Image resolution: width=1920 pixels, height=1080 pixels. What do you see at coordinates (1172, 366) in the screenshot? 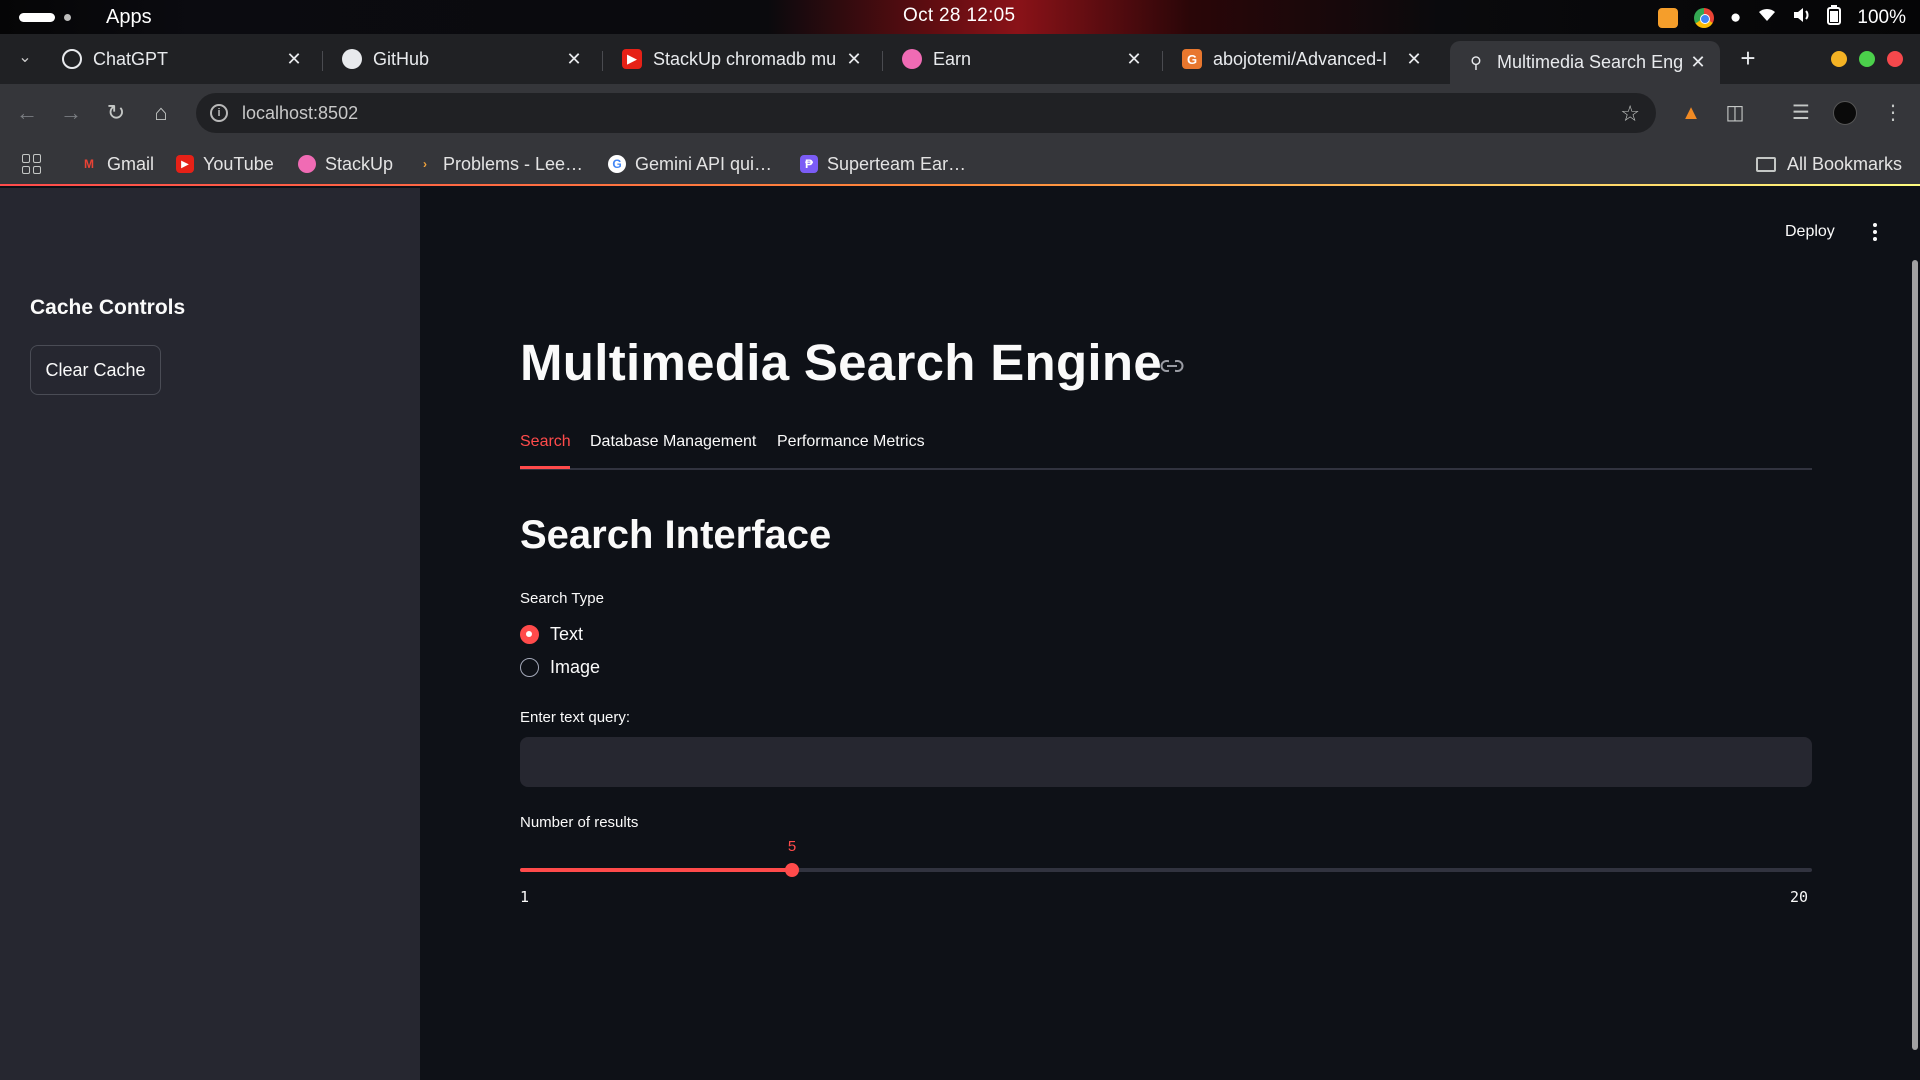
I see `anchor-link-icon` at bounding box center [1172, 366].